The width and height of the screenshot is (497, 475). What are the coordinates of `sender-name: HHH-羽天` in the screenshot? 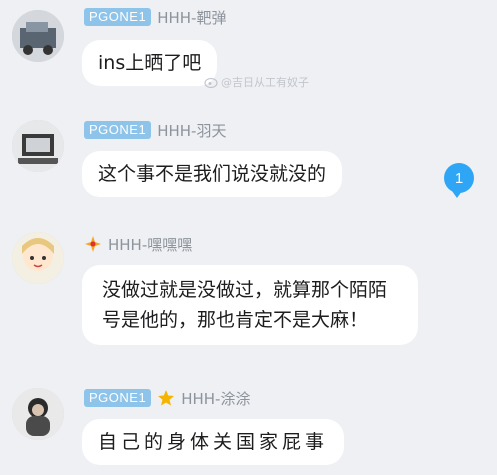 It's located at (191, 130).